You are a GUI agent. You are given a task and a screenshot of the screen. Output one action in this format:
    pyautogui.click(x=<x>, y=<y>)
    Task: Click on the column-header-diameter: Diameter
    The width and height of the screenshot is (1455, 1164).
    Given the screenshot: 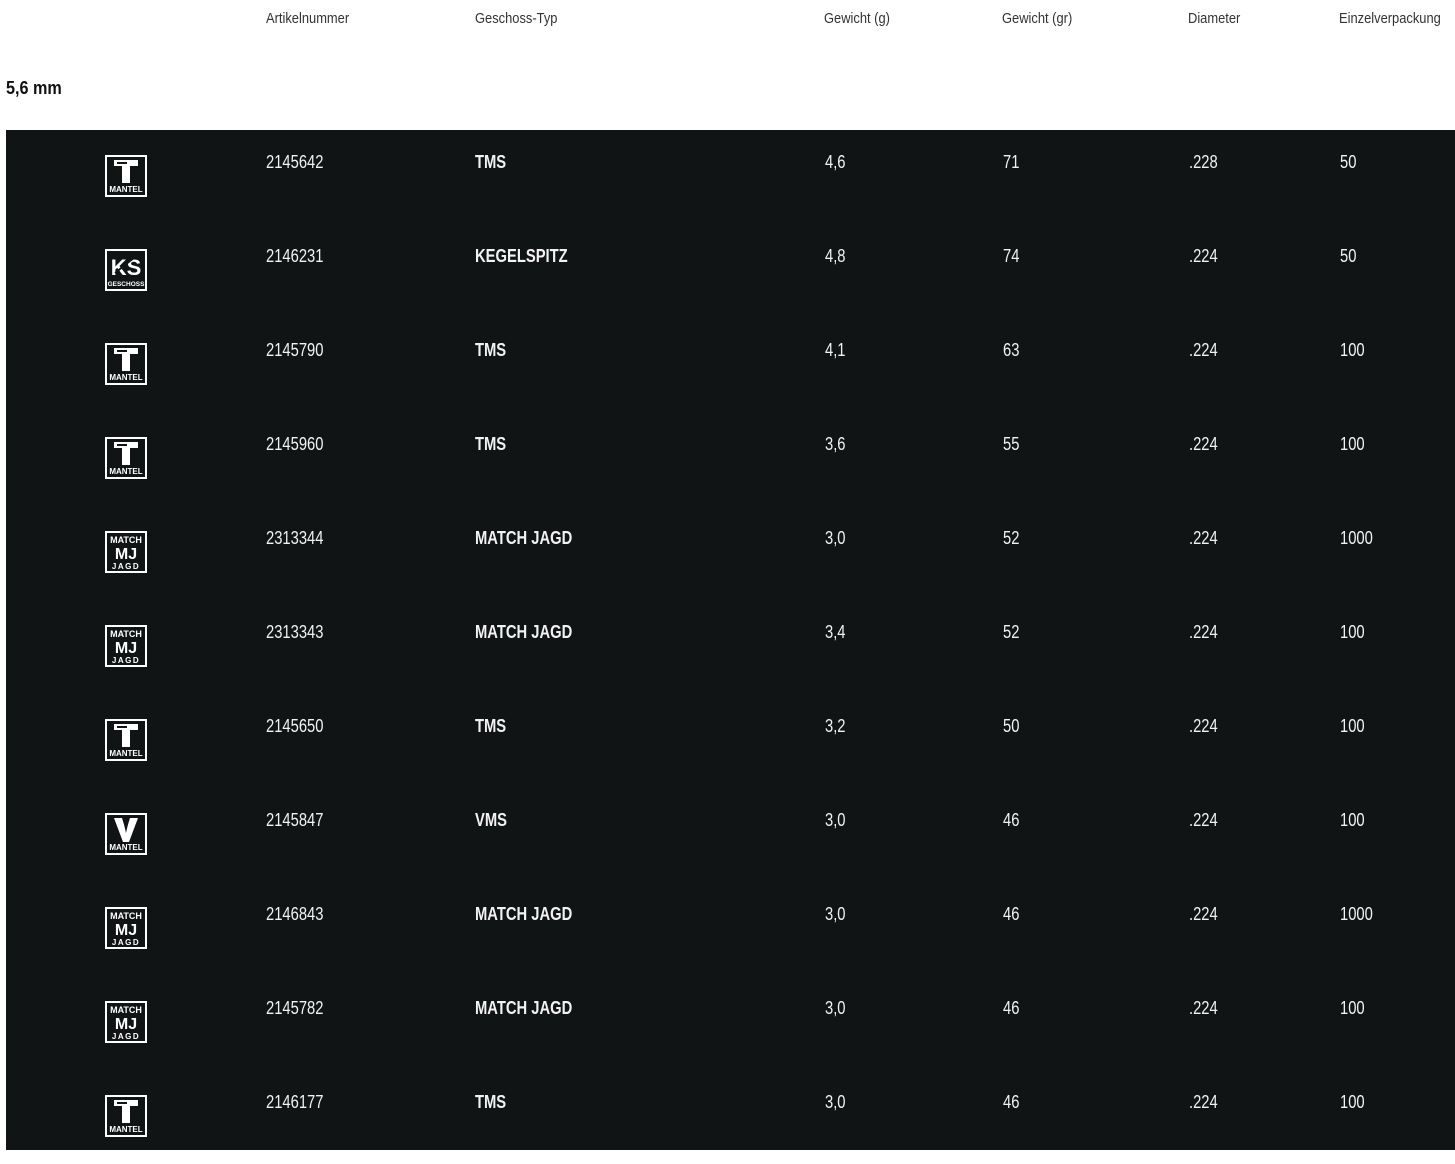 What is the action you would take?
    pyautogui.click(x=1214, y=18)
    